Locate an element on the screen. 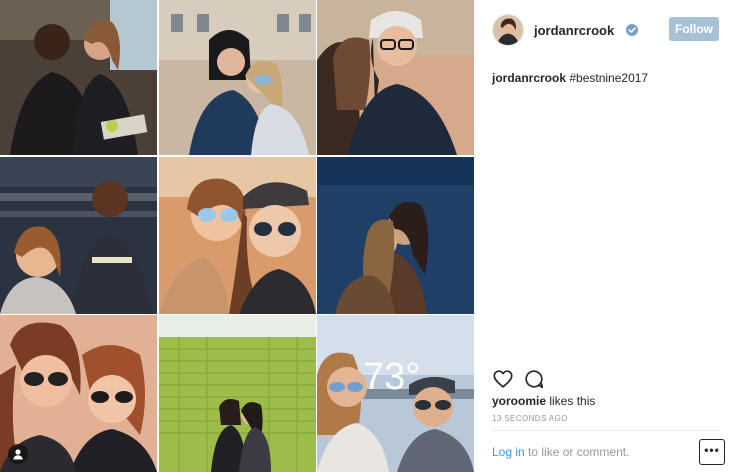 The image size is (738, 472). caption-text: #bestnine2017 is located at coordinates (607, 78).